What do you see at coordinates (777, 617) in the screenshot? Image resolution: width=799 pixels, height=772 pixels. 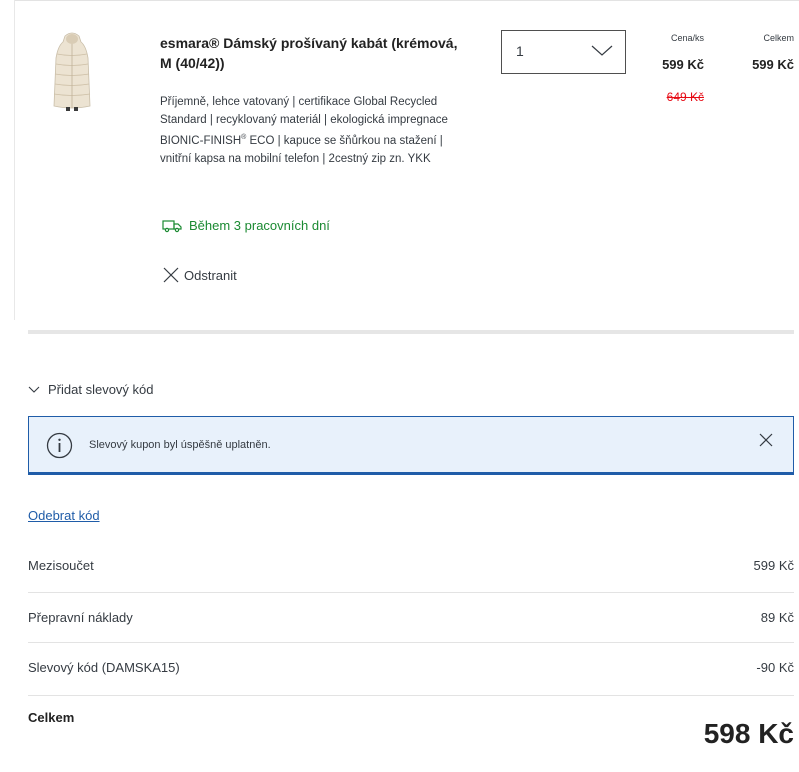 I see `shipping-value: 89 Kč` at bounding box center [777, 617].